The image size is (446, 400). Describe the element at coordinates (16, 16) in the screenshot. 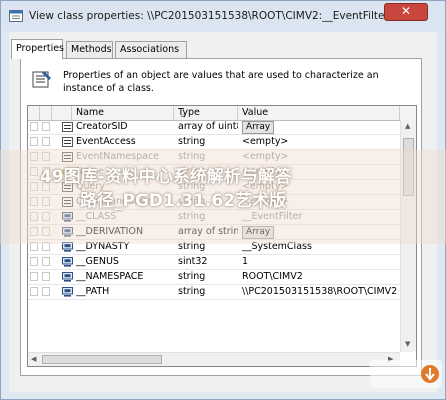

I see `window-app-icon` at that location.